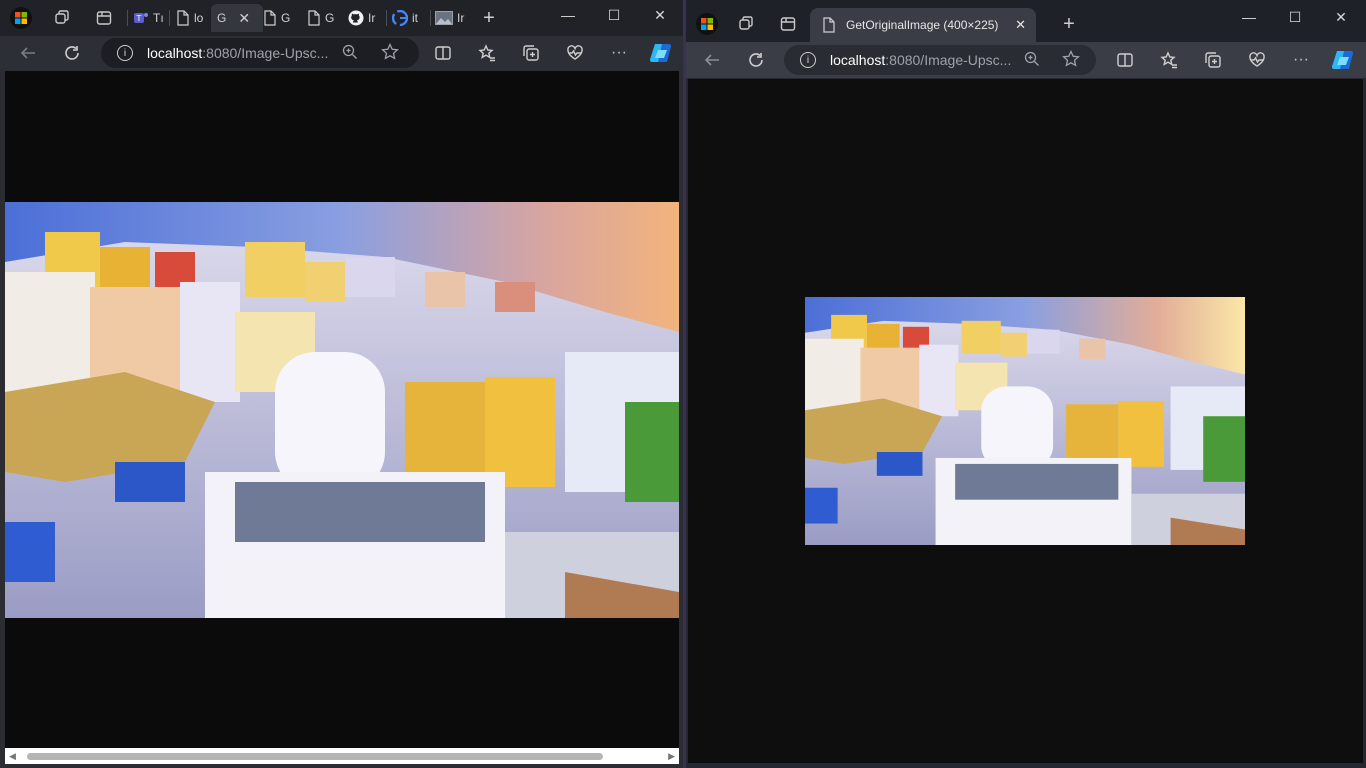 The width and height of the screenshot is (1366, 768). I want to click on tab-page-1: lo, so click(189, 18).